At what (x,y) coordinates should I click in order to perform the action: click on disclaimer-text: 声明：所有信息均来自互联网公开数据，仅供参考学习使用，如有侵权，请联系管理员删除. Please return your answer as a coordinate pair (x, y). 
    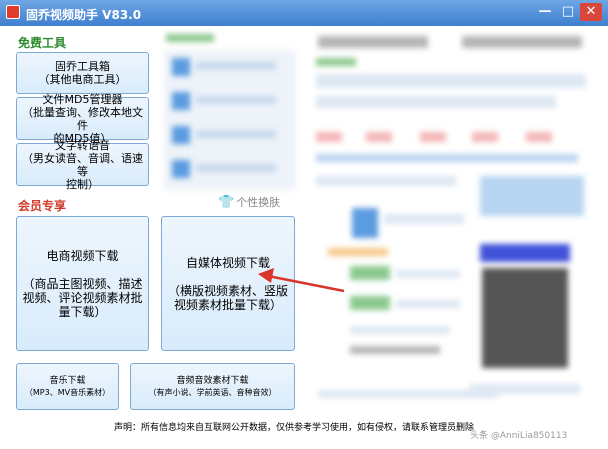
    Looking at the image, I should click on (294, 428).